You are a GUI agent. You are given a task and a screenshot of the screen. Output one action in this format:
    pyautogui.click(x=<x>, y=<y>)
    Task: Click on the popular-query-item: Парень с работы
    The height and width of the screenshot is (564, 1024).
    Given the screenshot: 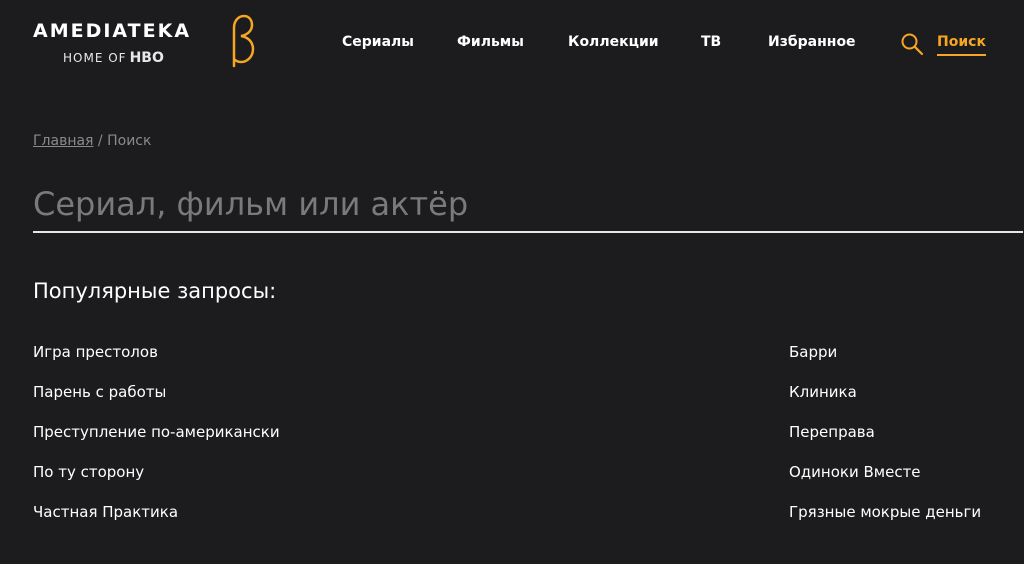 What is the action you would take?
    pyautogui.click(x=156, y=402)
    